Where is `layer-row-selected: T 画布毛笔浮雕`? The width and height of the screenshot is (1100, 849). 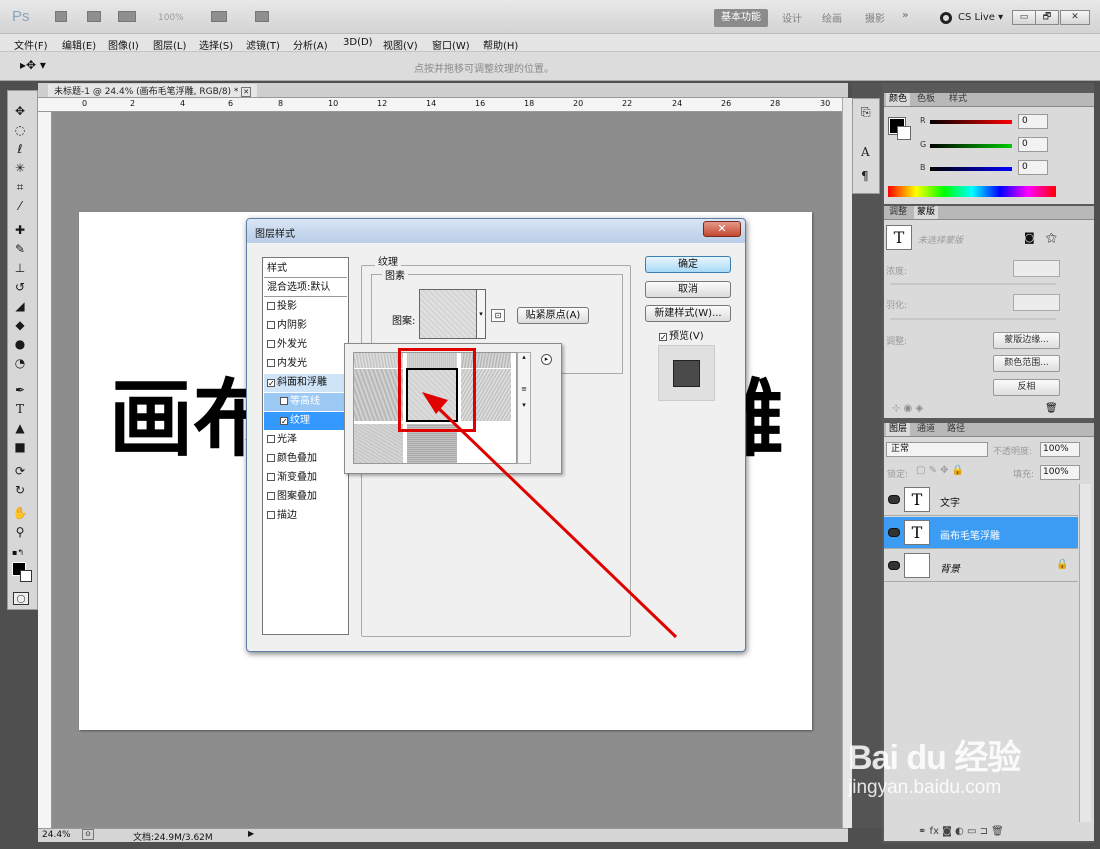
layer-row-selected: T 画布毛笔浮雕 is located at coordinates (981, 533).